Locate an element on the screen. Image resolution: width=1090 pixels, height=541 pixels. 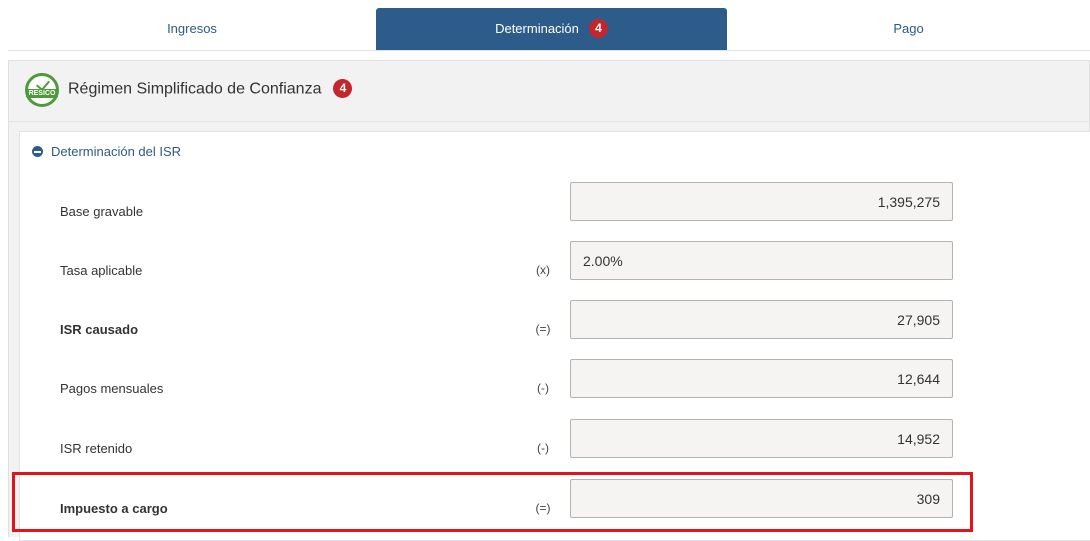
regimen-title: Régimen Simplificado de Confianza 4 is located at coordinates (210, 89).